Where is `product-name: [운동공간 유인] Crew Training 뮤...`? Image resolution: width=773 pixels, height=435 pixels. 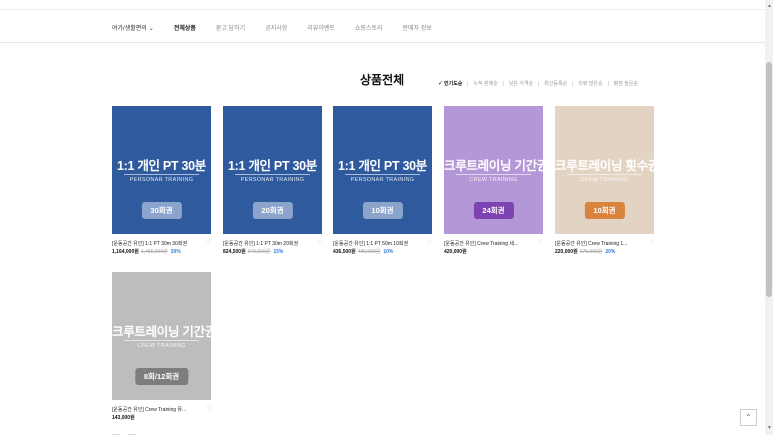
product-name: [운동공간 유인] Crew Training 뮤... is located at coordinates (156, 409).